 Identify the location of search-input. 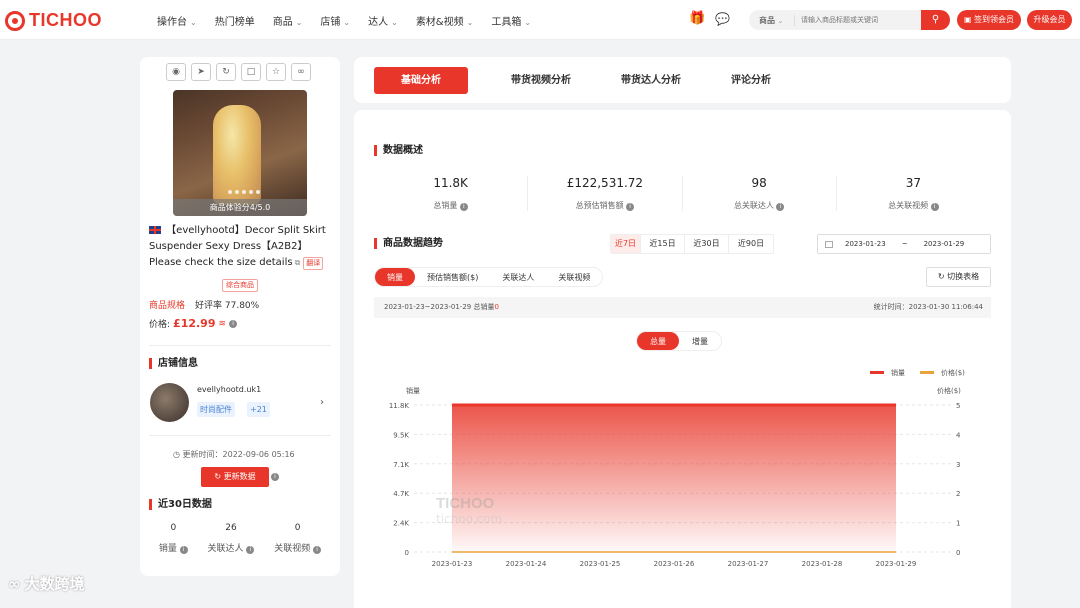
(855, 20).